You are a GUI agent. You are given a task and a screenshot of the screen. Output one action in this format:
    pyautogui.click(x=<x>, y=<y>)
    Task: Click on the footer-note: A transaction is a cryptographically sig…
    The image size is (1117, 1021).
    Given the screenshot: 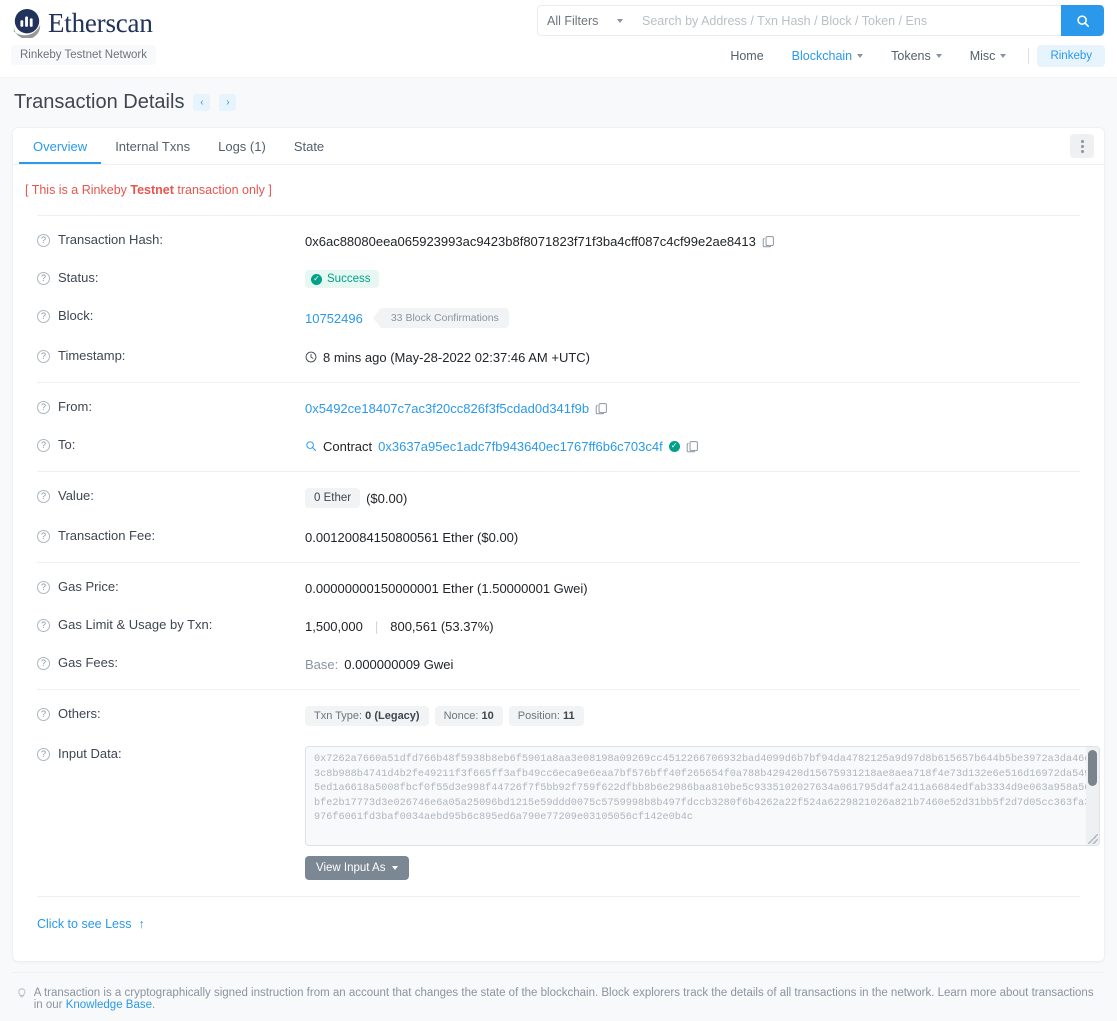 What is the action you would take?
    pyautogui.click(x=558, y=996)
    